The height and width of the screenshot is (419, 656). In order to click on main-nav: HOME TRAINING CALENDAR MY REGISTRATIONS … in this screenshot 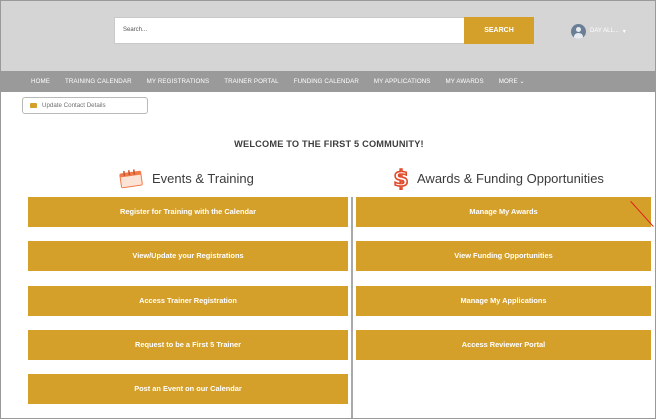, I will do `click(328, 81)`.